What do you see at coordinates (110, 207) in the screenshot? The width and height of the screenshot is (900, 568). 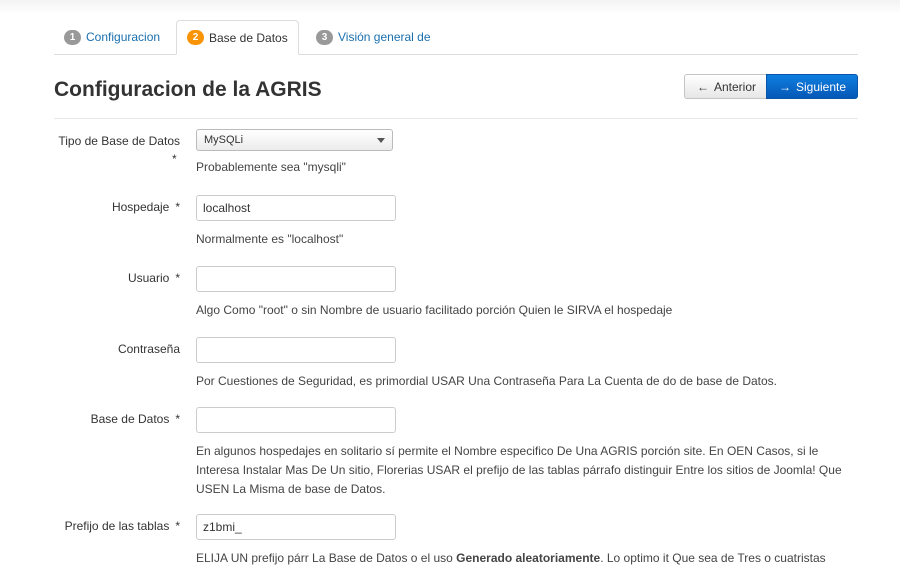 I see `host-label: Hospedaje *` at bounding box center [110, 207].